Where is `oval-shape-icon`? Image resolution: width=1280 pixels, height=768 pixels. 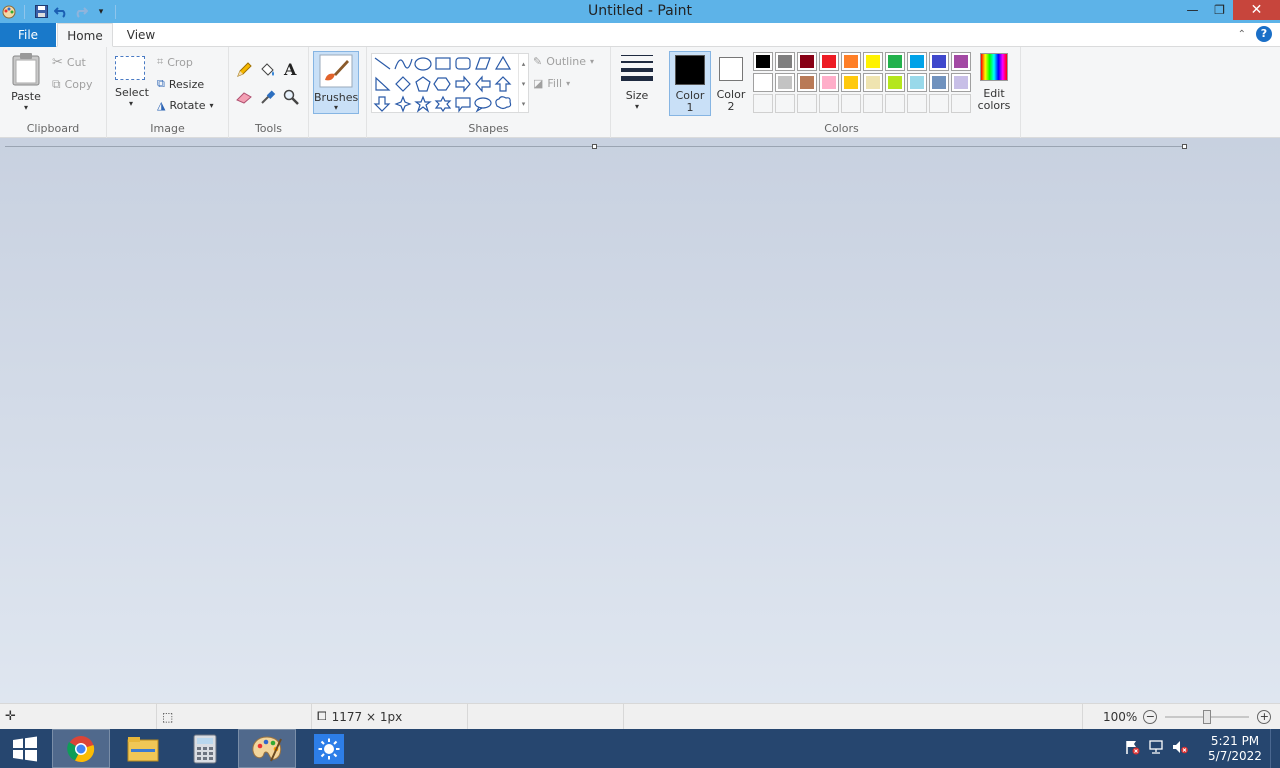
oval-shape-icon is located at coordinates (423, 64).